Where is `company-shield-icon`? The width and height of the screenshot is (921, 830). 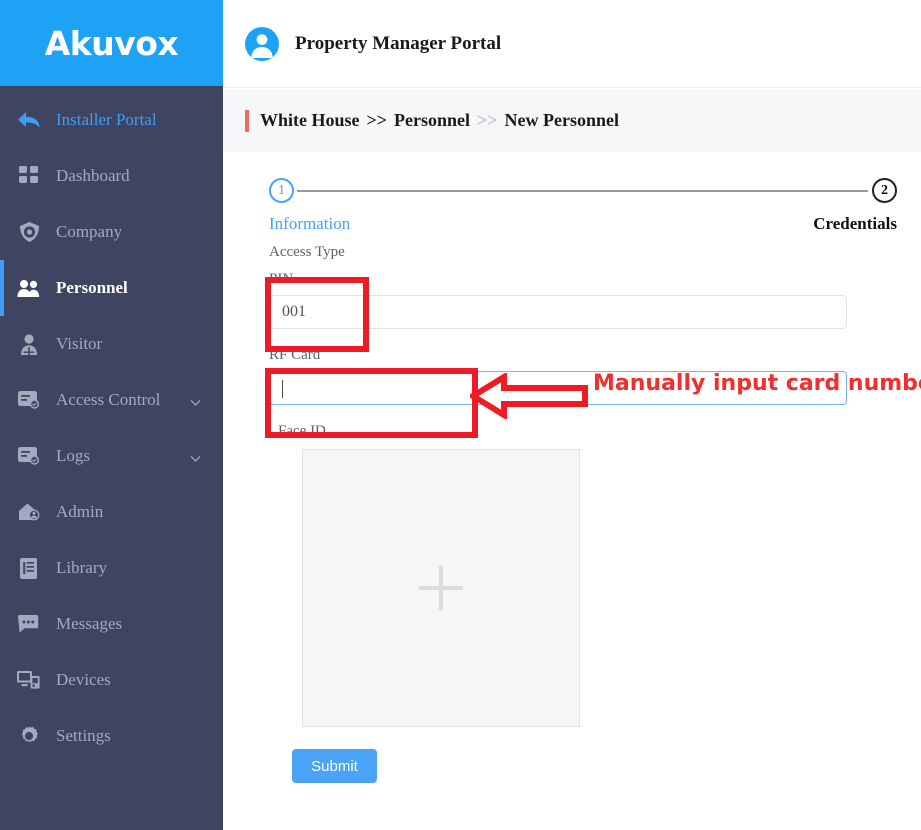
company-shield-icon is located at coordinates (29, 232).